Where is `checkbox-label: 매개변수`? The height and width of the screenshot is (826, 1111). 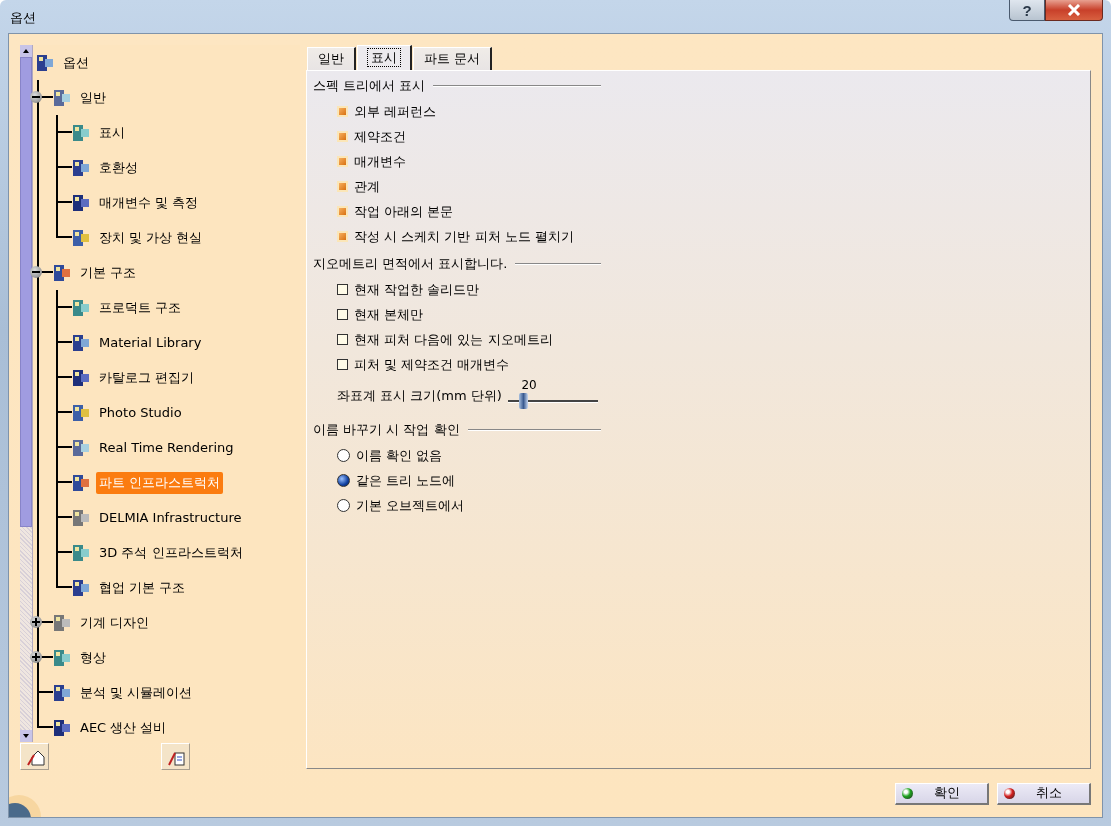
checkbox-label: 매개변수 is located at coordinates (380, 161).